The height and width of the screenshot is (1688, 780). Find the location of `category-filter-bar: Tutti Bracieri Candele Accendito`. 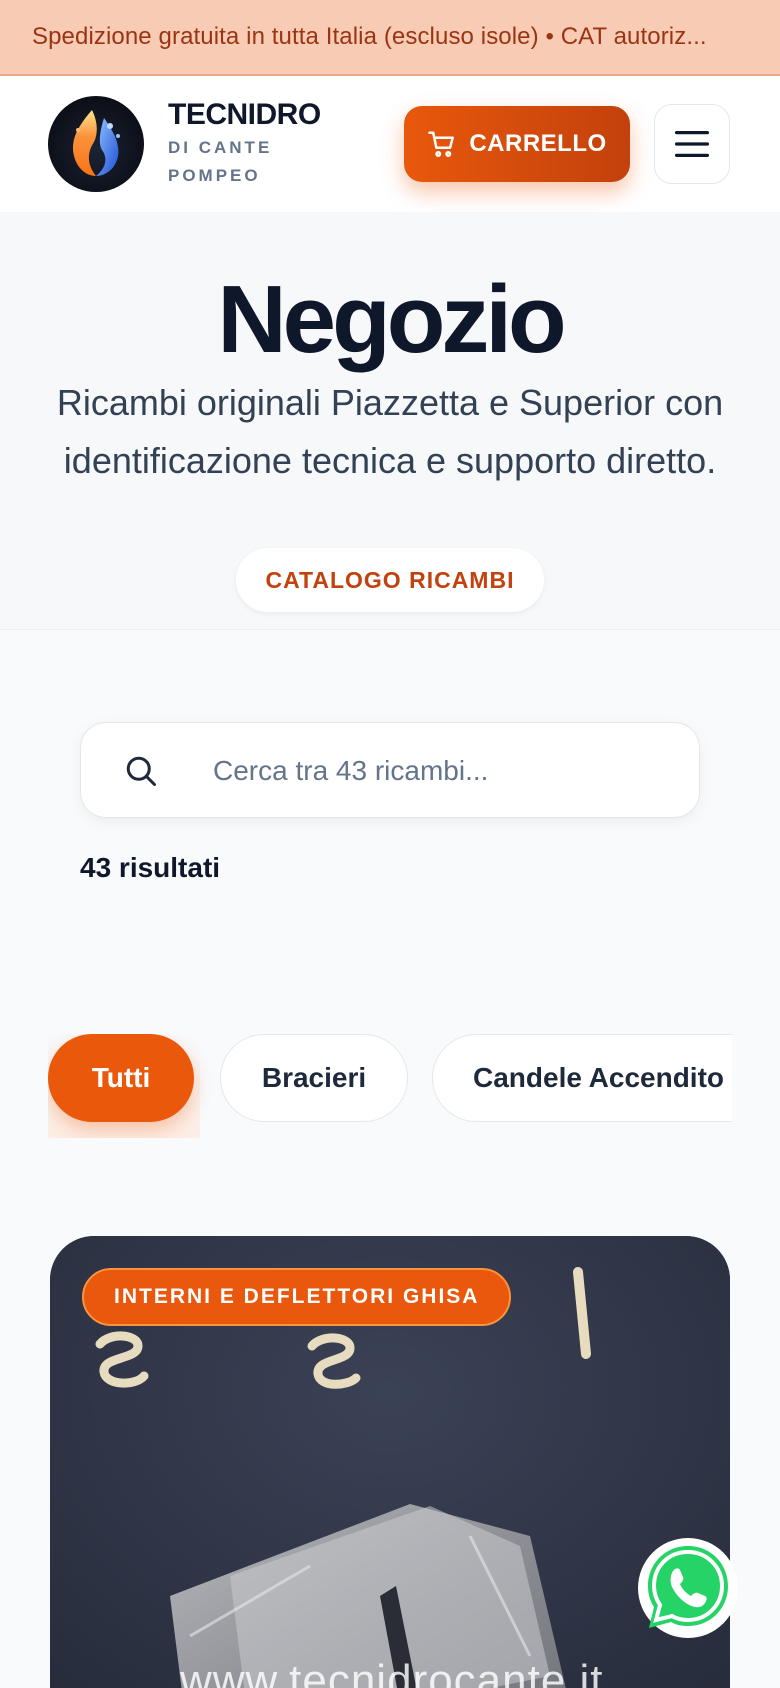

category-filter-bar: Tutti Bracieri Candele Accendito is located at coordinates (390, 1086).